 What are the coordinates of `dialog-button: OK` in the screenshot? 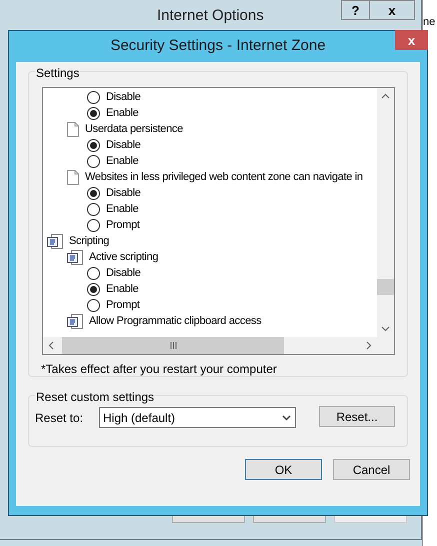 It's located at (283, 469).